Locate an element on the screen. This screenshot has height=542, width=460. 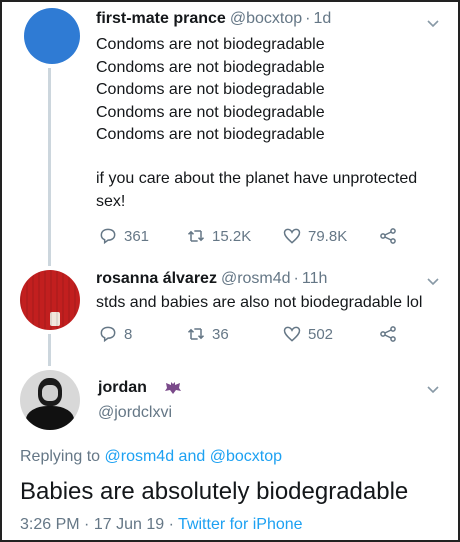
tweet2-retweet-count: 36 is located at coordinates (220, 334).